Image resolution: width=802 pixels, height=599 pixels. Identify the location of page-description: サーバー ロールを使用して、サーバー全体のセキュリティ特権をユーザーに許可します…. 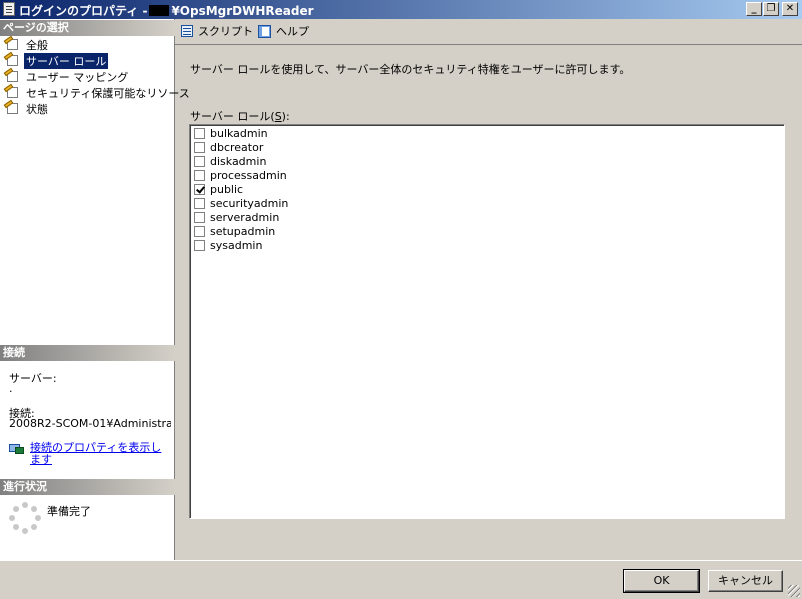
(410, 69).